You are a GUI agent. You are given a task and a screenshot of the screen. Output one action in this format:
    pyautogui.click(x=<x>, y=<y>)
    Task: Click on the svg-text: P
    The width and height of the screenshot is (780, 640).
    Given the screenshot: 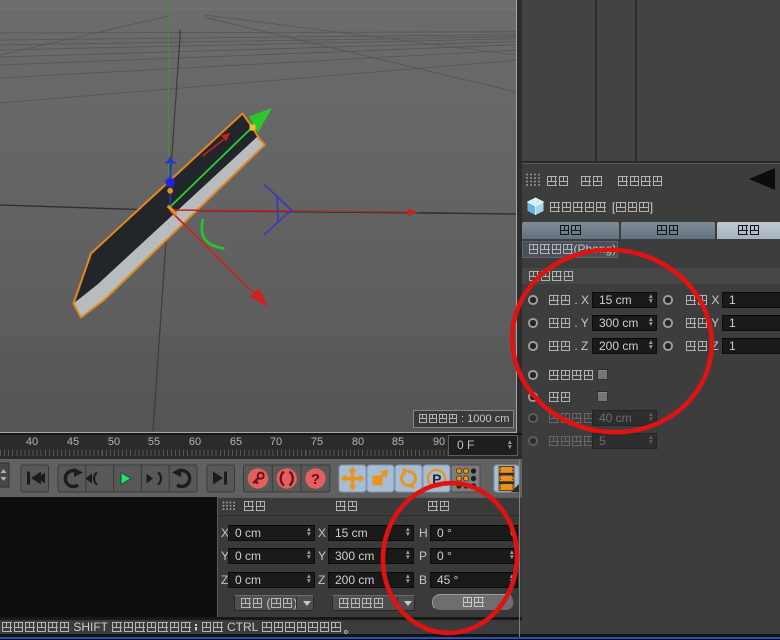 What is the action you would take?
    pyautogui.click(x=436, y=479)
    